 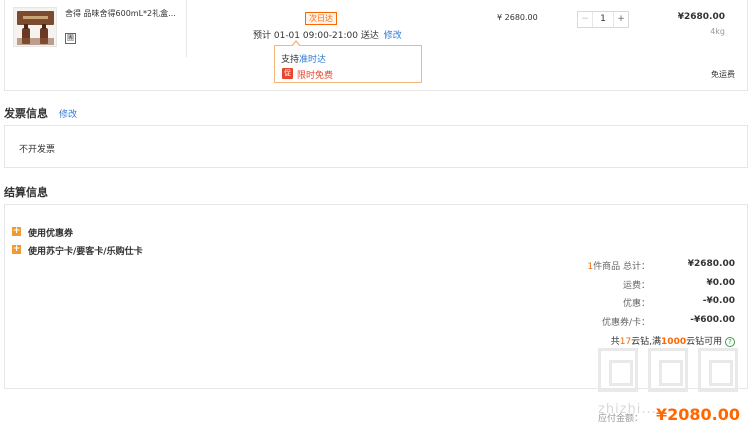 What do you see at coordinates (26, 192) in the screenshot?
I see `settlement-title: 结算信息` at bounding box center [26, 192].